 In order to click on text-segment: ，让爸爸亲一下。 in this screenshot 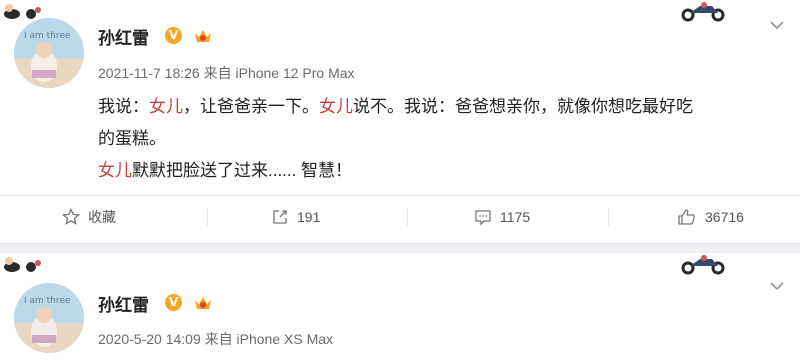, I will do `click(251, 106)`.